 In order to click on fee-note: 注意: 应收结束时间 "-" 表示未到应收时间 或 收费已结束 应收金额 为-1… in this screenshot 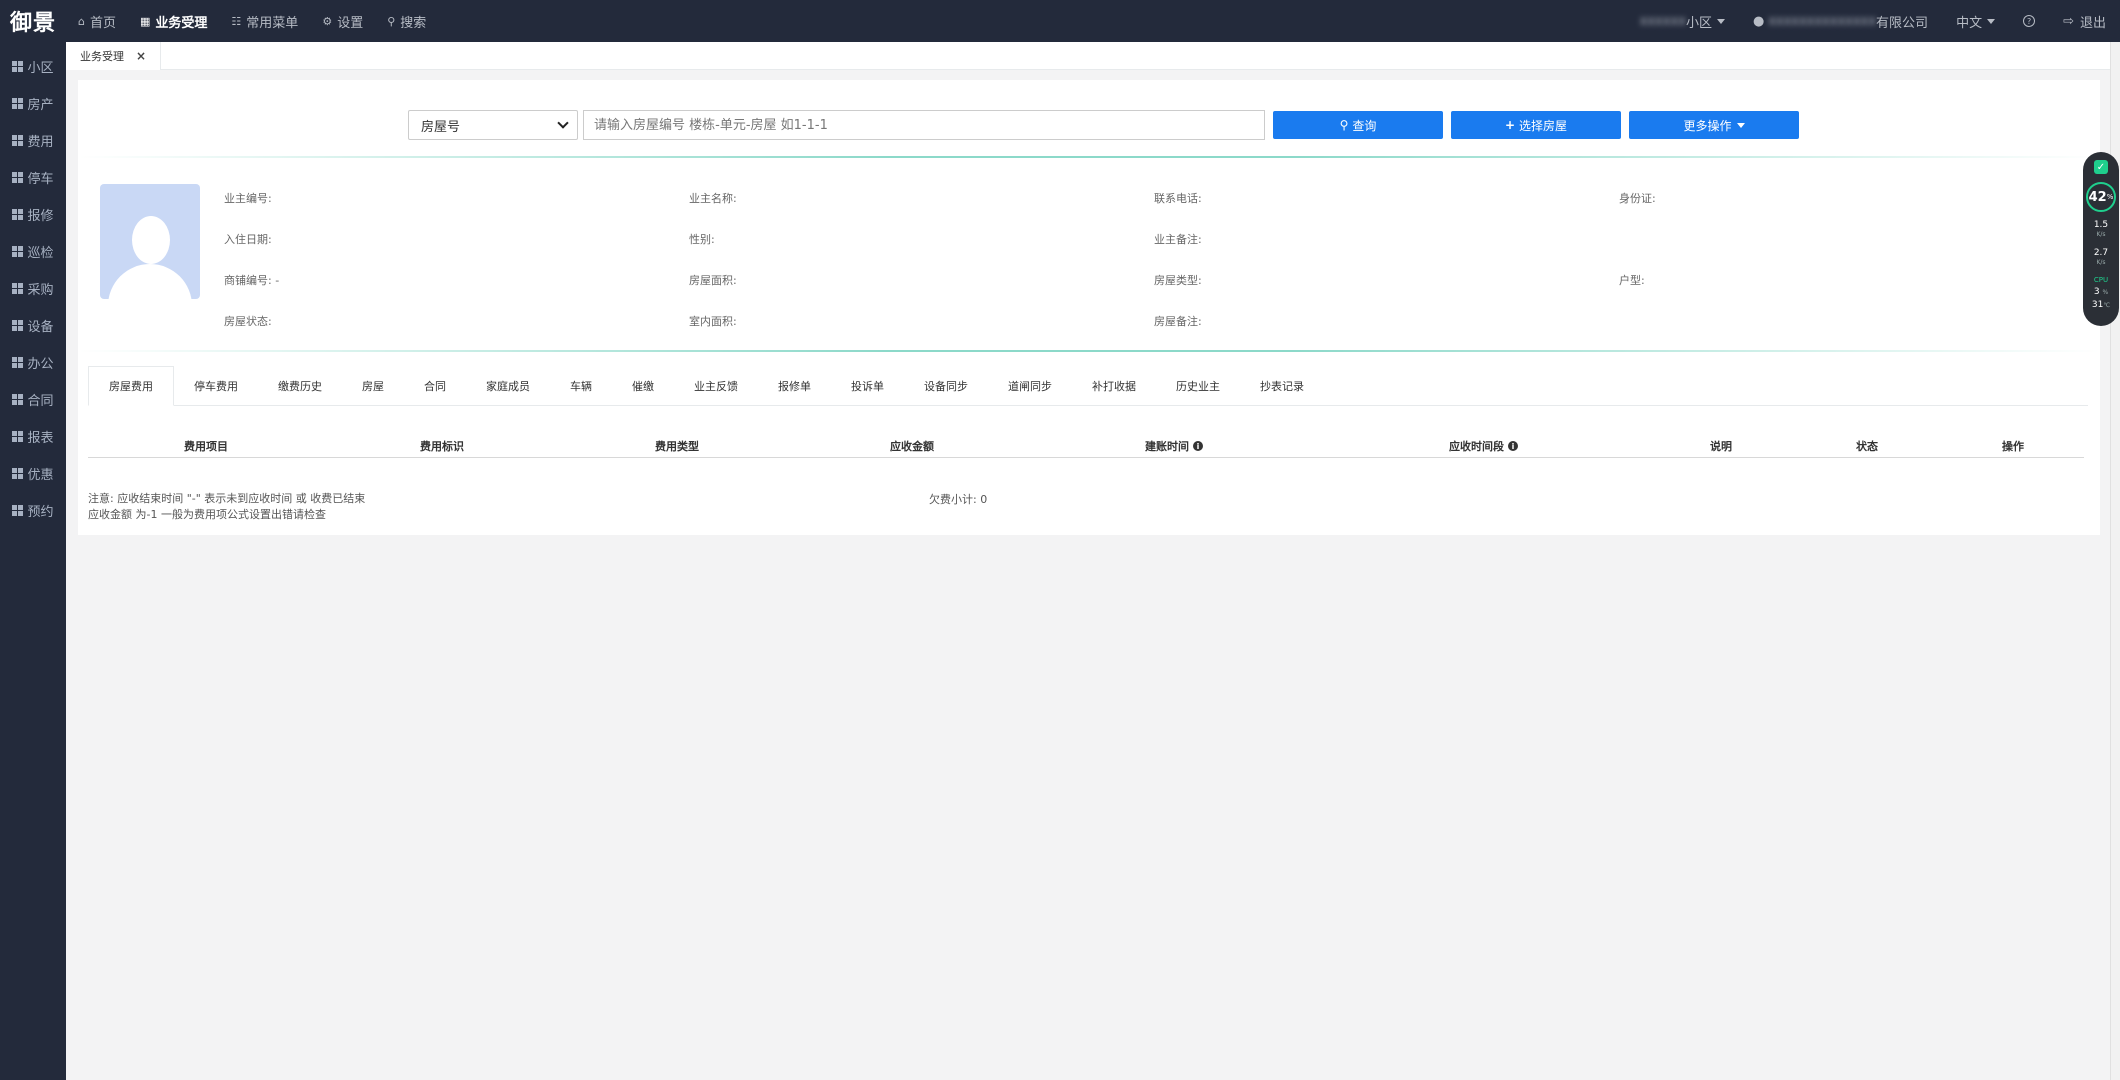, I will do `click(226, 507)`.